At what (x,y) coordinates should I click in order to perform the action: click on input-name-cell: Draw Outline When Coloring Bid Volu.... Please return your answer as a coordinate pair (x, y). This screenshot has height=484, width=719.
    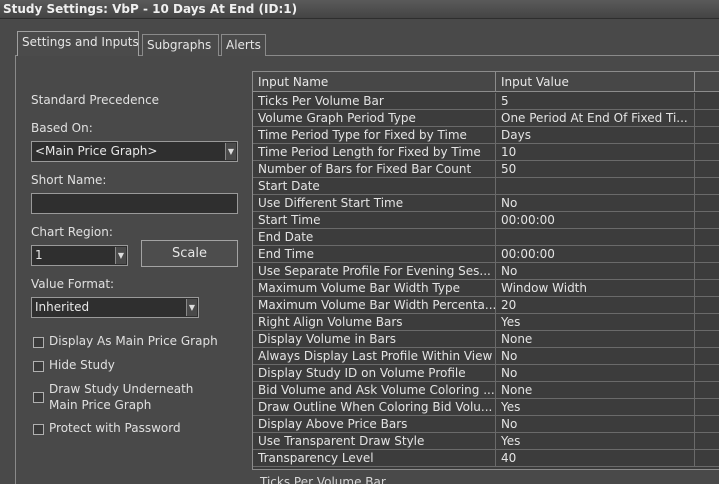
    Looking at the image, I should click on (374, 407).